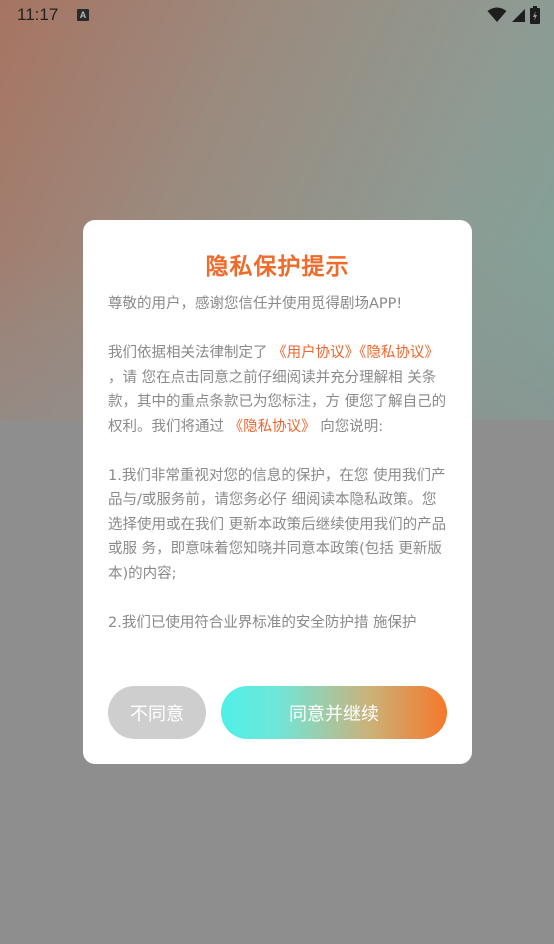  I want to click on greeting-text: 尊敬的用户，感谢您信任并使用觅得剧场APP!, so click(255, 304).